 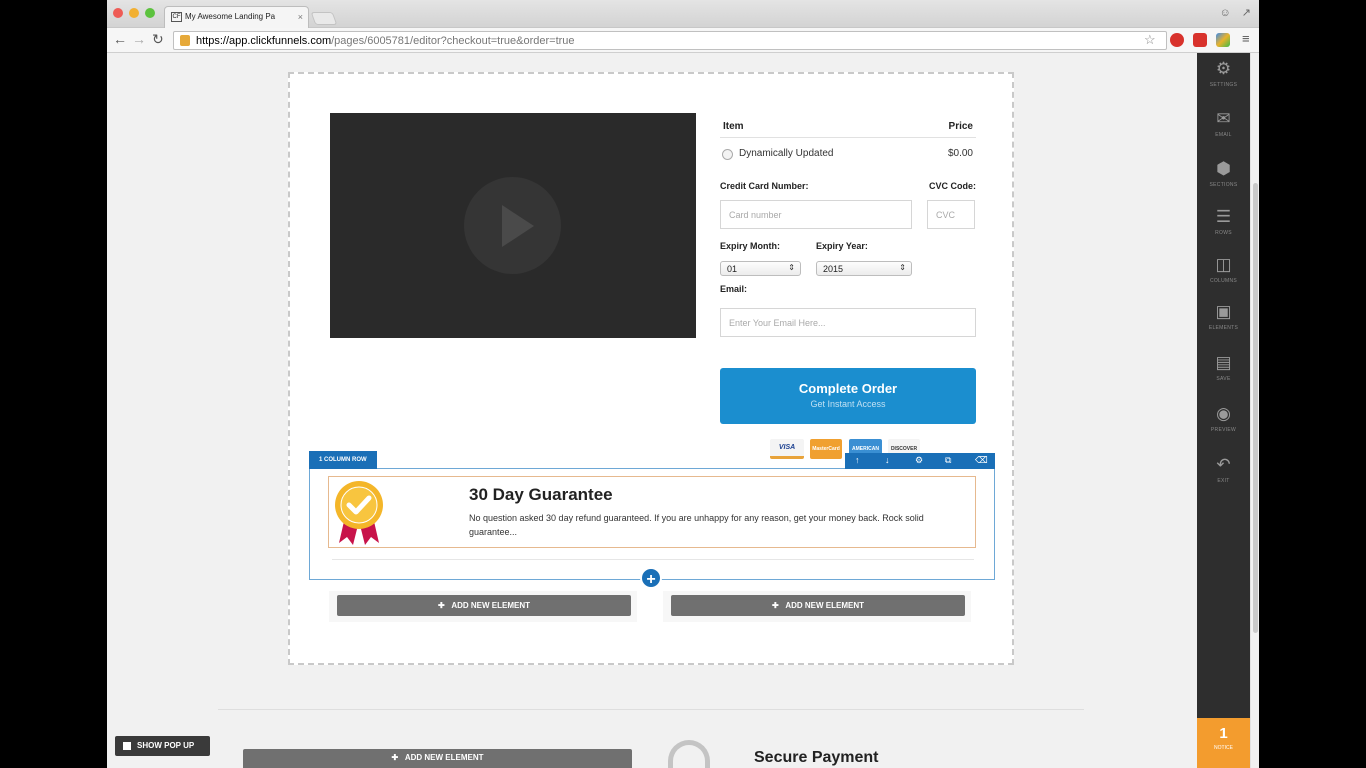 I want to click on maximize-window-button, so click(x=150, y=13).